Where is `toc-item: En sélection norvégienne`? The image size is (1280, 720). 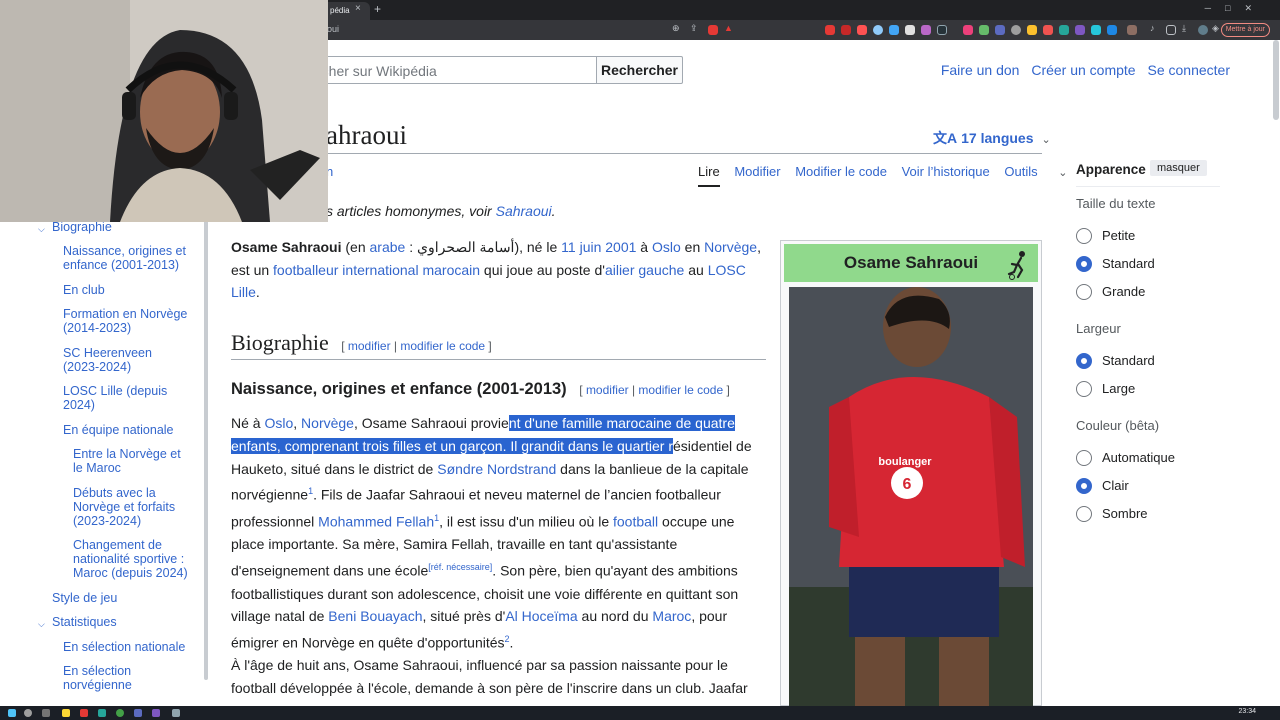 toc-item: En sélection norvégienne is located at coordinates (113, 678).